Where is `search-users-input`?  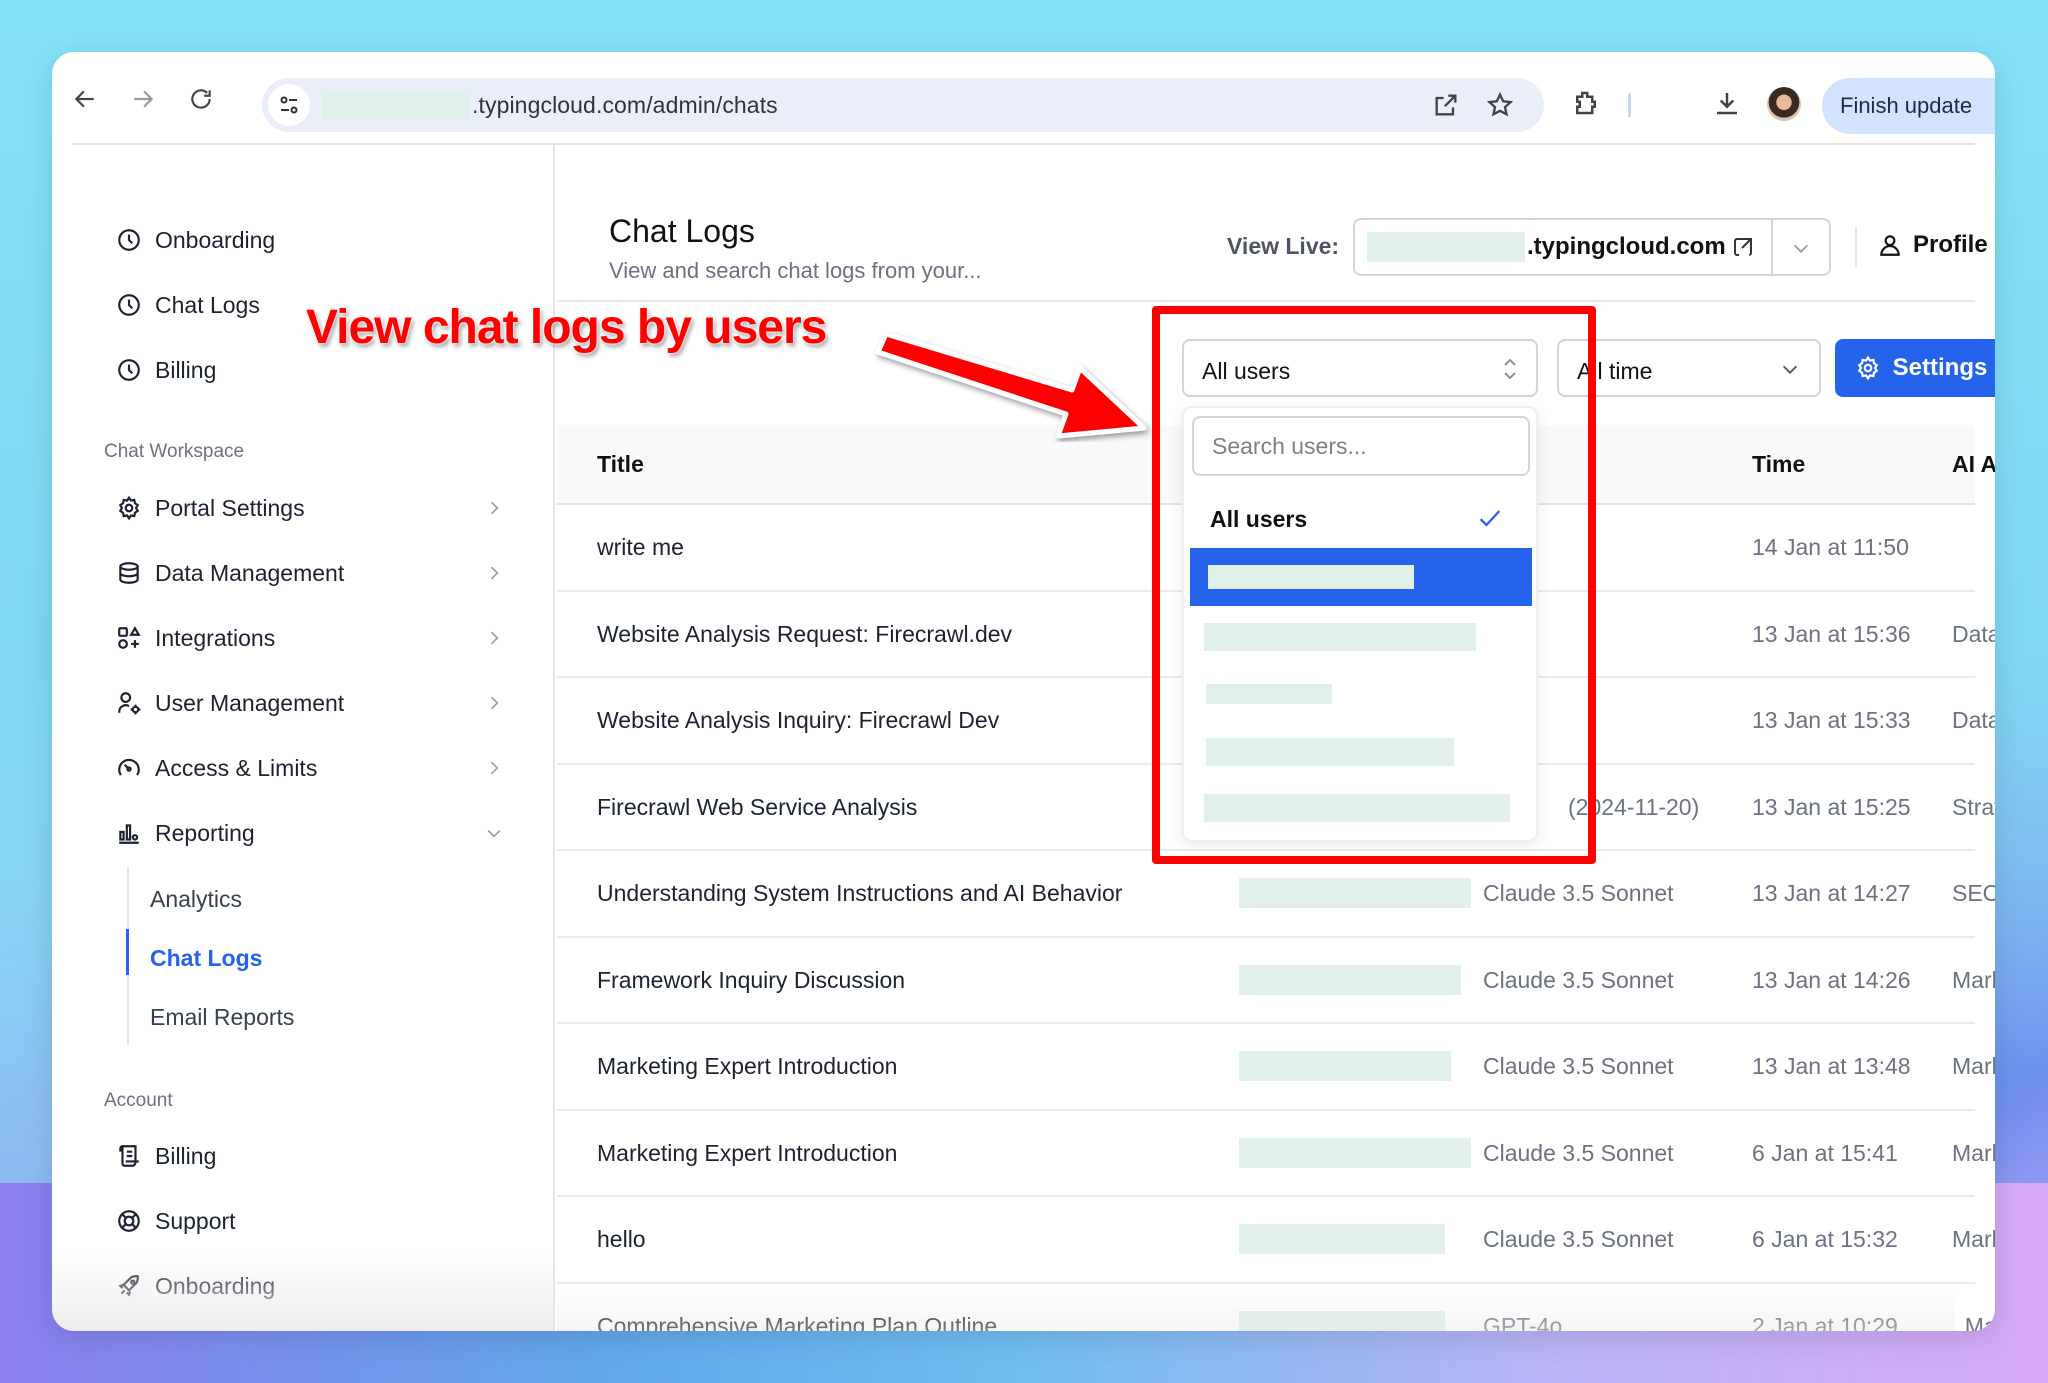 search-users-input is located at coordinates (1361, 446).